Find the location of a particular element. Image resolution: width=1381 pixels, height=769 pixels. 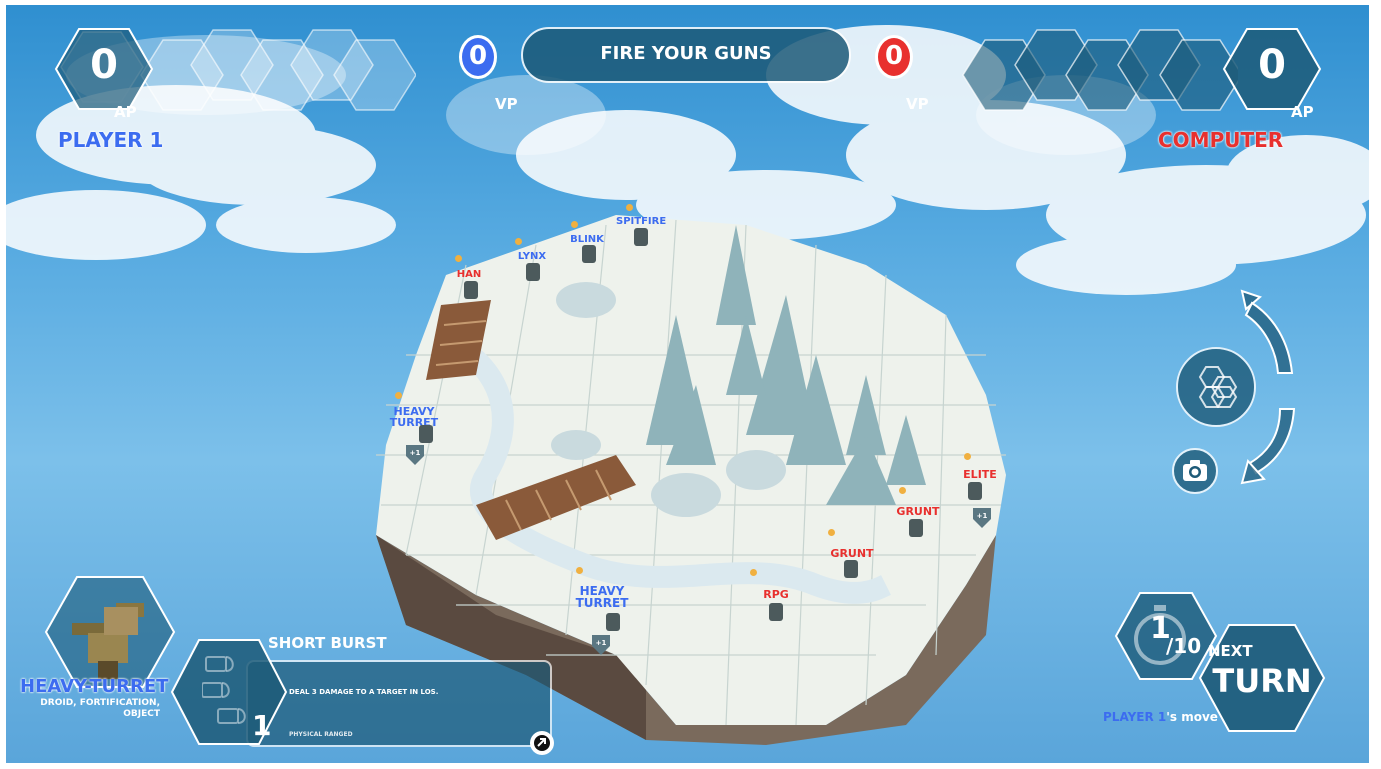

unit-lynx is located at coordinates (533, 272).